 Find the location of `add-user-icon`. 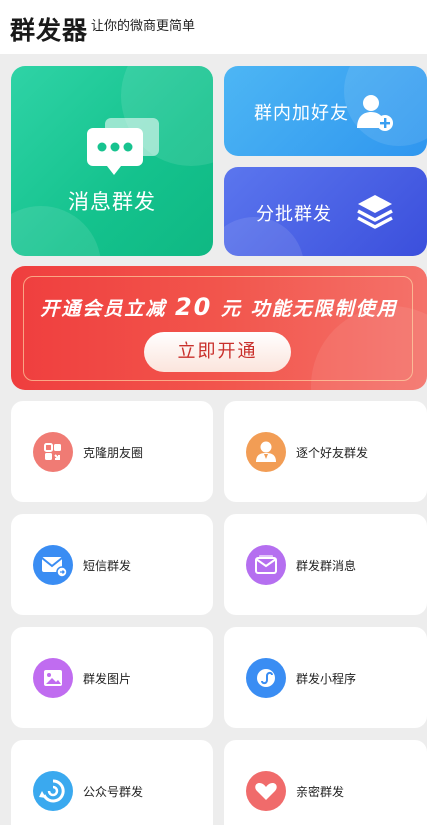

add-user-icon is located at coordinates (375, 113).